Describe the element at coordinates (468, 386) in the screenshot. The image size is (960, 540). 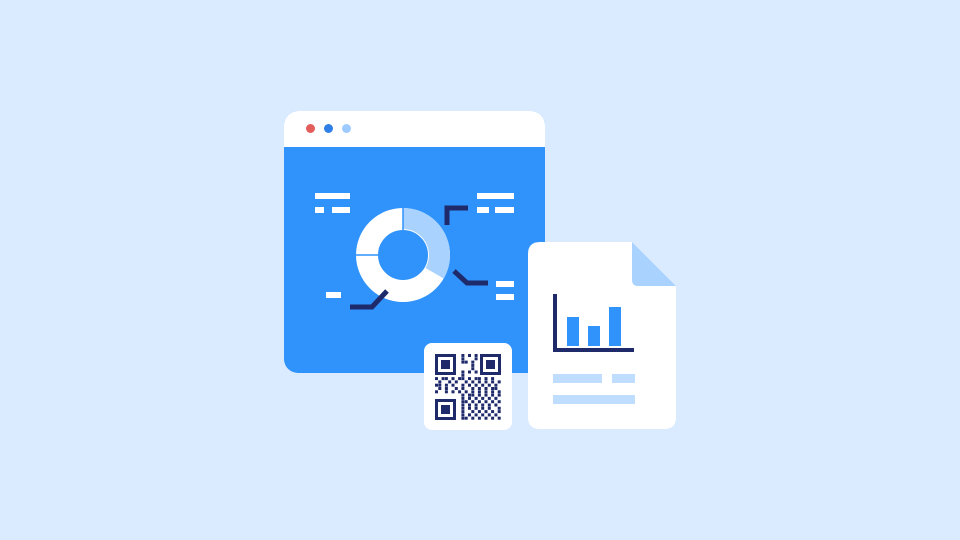
I see `qr-code-card` at that location.